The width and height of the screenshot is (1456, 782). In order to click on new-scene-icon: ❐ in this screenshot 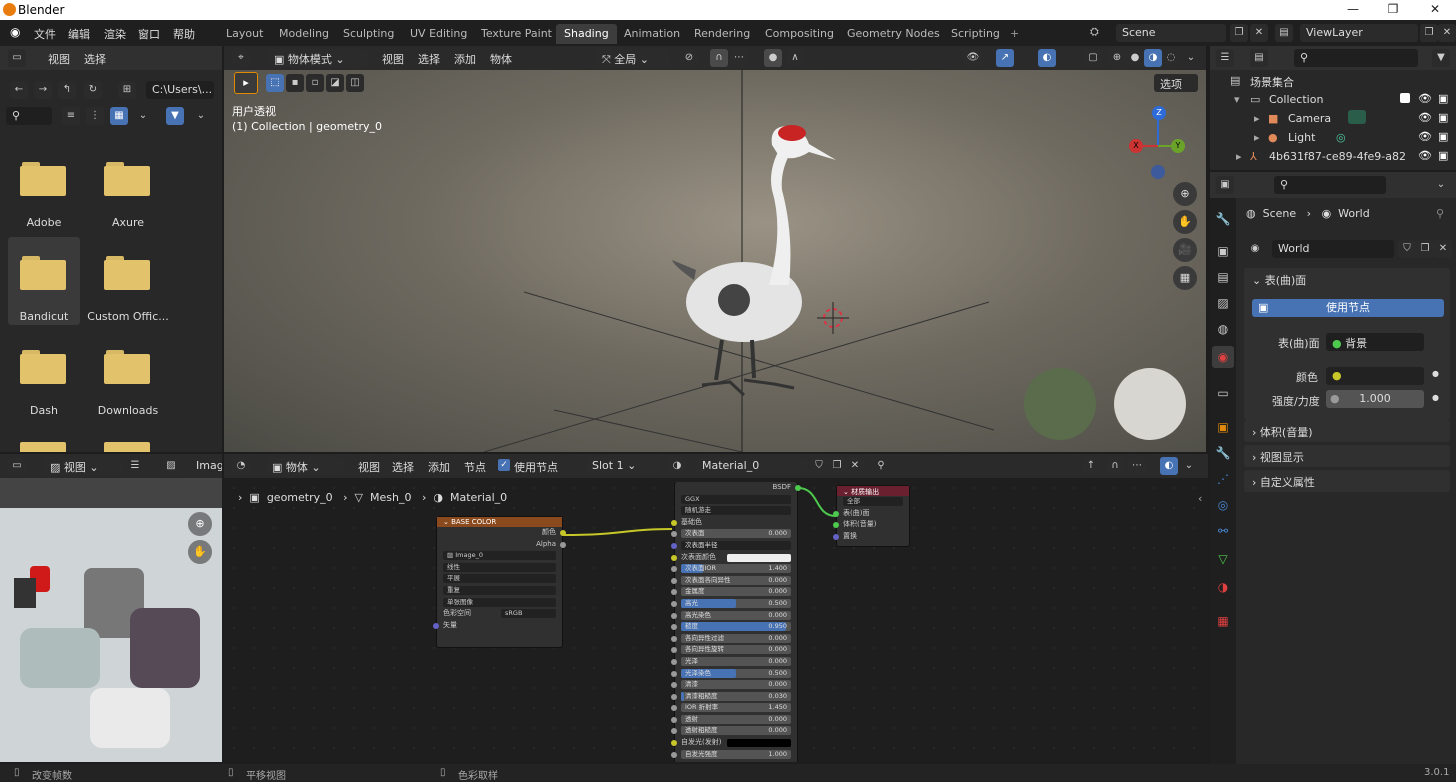, I will do `click(1239, 33)`.